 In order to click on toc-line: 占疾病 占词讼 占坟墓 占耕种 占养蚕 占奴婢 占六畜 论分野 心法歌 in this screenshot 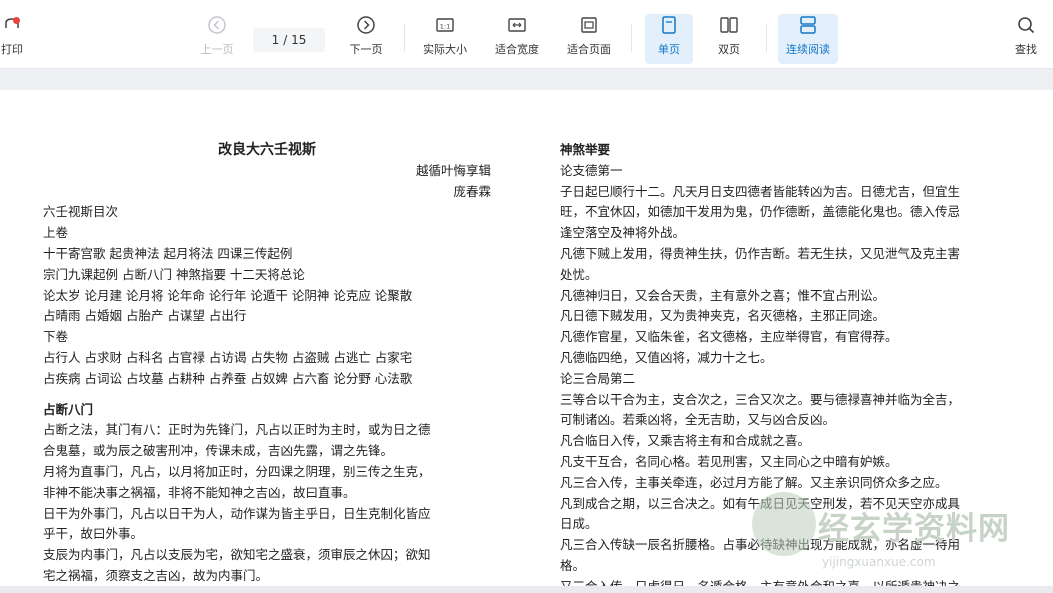, I will do `click(228, 378)`.